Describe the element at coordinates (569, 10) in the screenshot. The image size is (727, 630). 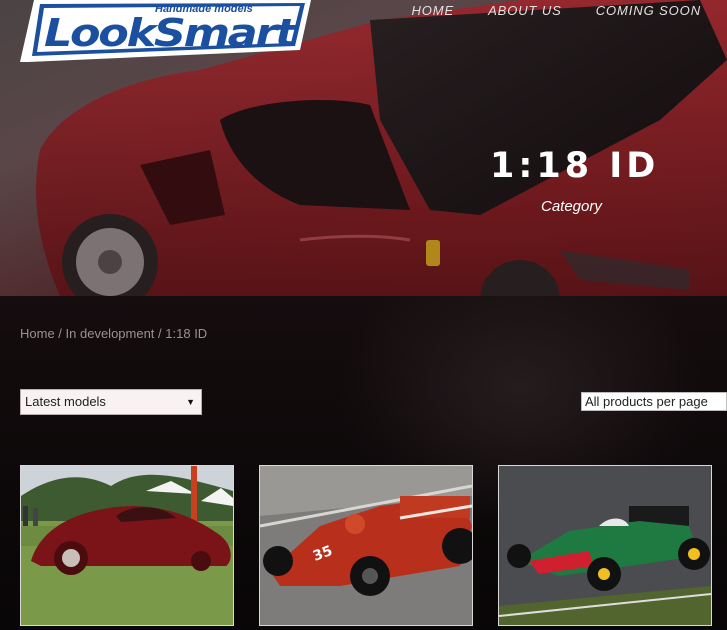
I see `main-nav: HOME ABOUT US COMING SOON` at that location.